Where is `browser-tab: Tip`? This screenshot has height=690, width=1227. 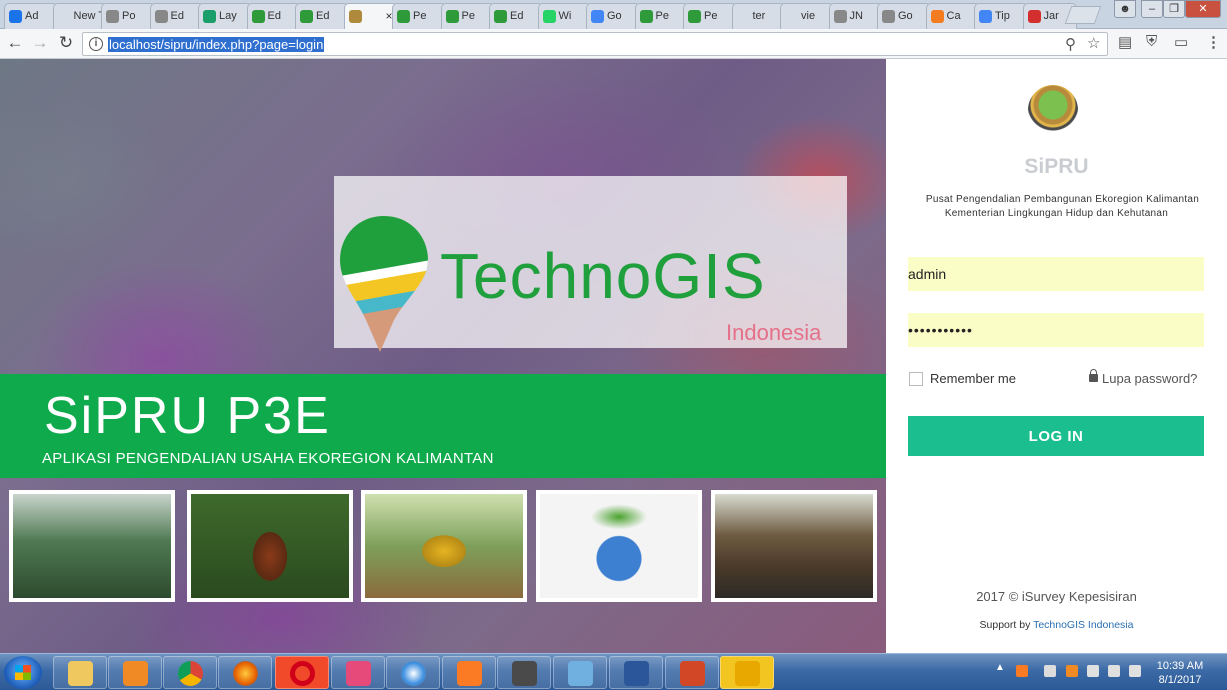
browser-tab: Tip is located at coordinates (1001, 16).